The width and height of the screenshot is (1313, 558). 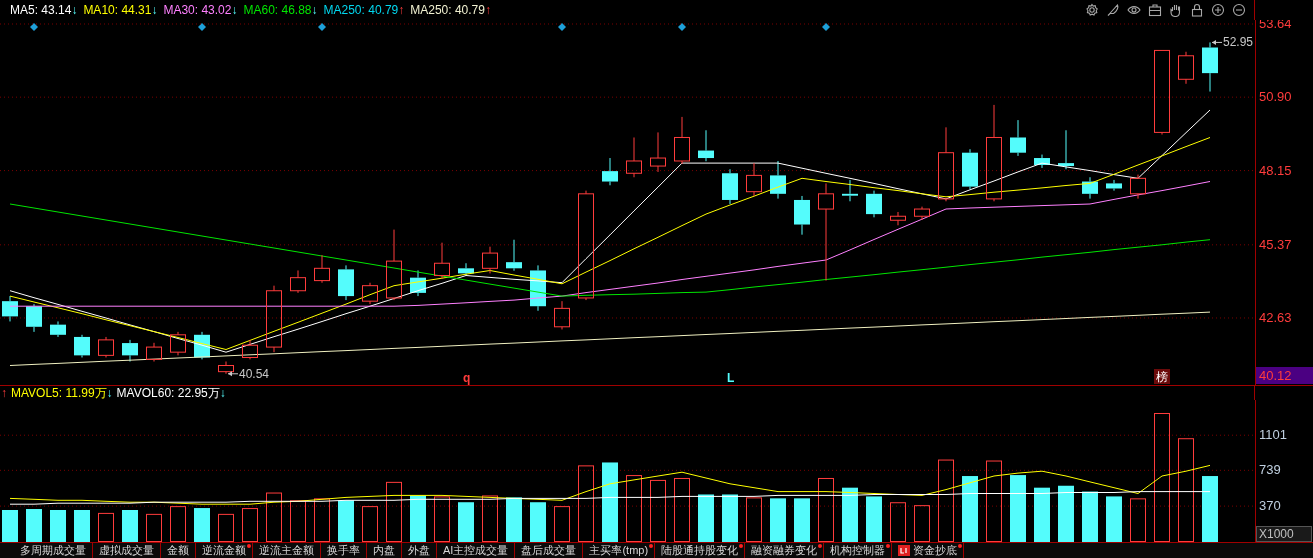 What do you see at coordinates (785, 550) in the screenshot?
I see `indicator-tab: 融资融券变化` at bounding box center [785, 550].